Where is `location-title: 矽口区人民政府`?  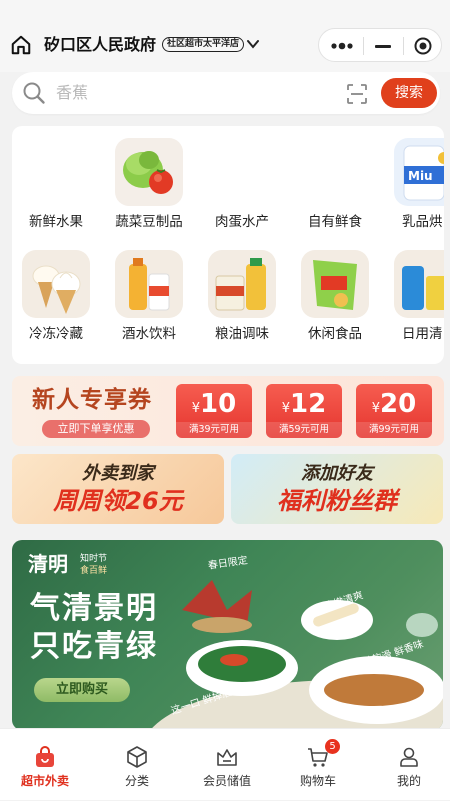
location-title: 矽口区人民政府 is located at coordinates (100, 45).